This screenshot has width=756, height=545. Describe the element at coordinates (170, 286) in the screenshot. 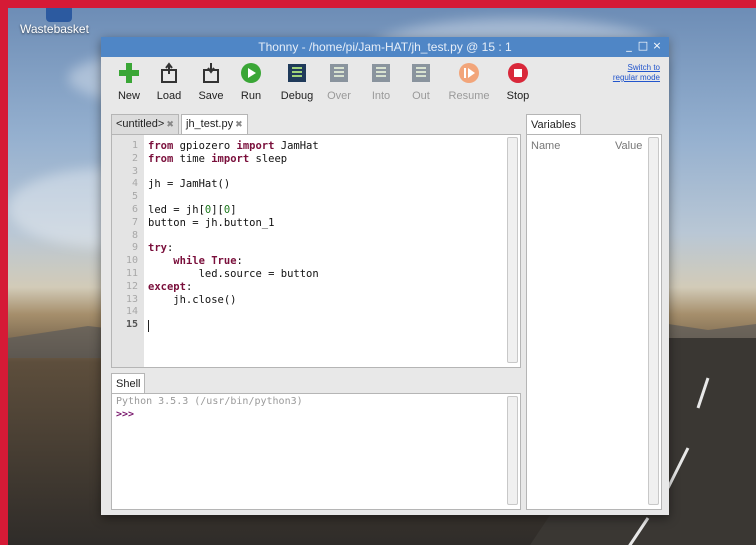

I see `code-line: except:` at that location.